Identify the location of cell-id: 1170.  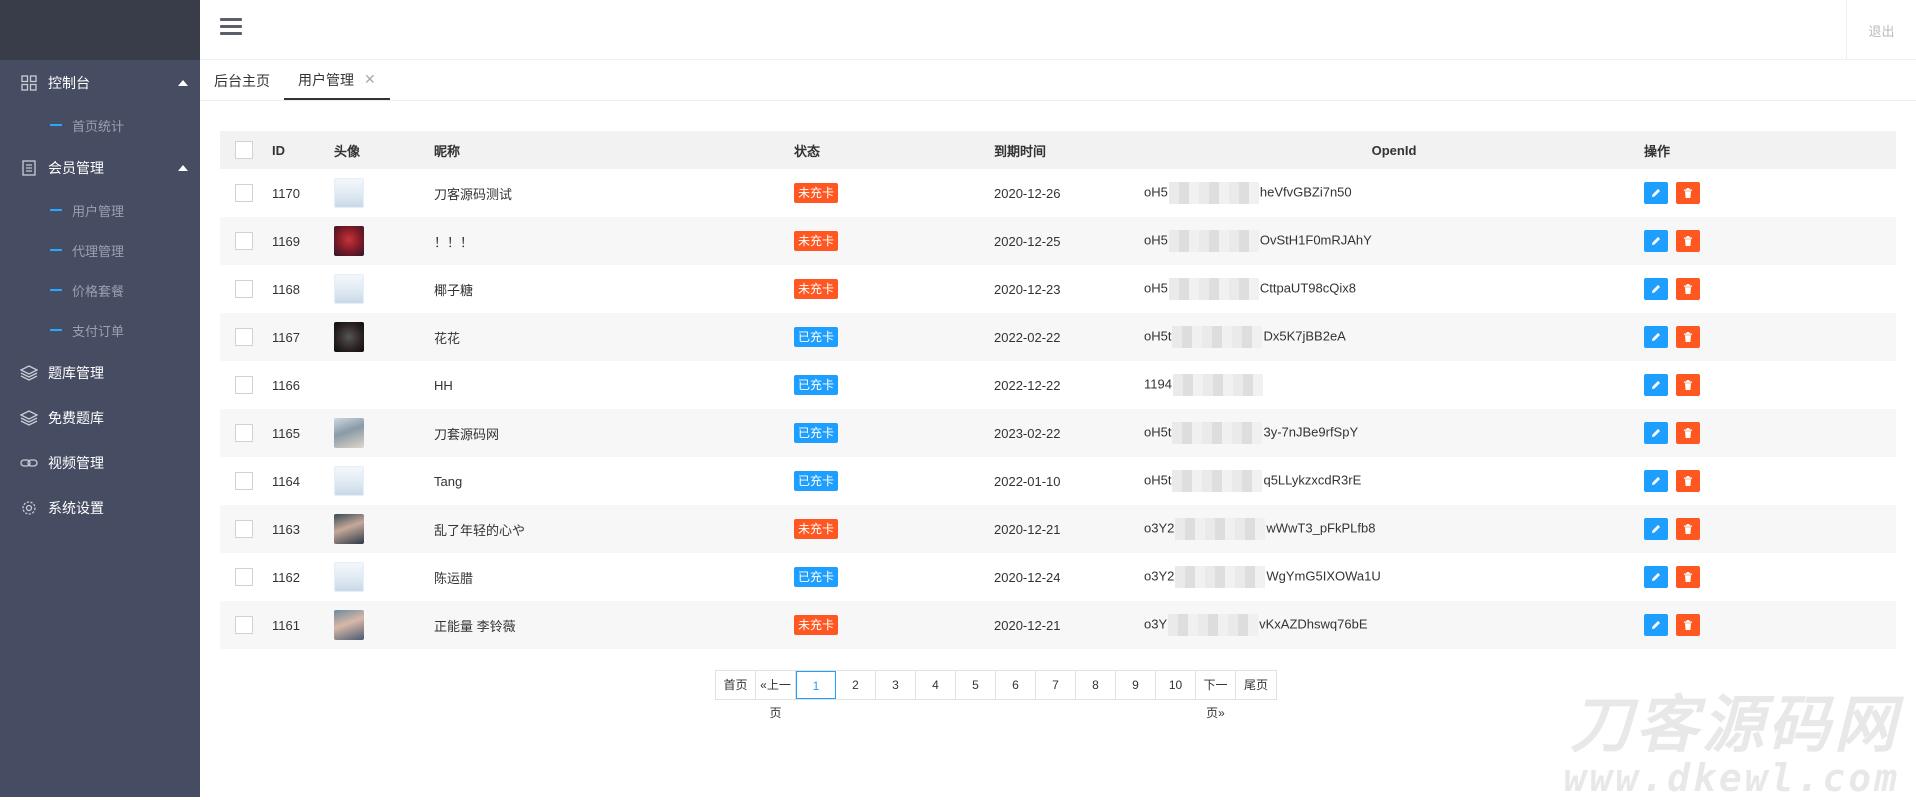
(286, 193).